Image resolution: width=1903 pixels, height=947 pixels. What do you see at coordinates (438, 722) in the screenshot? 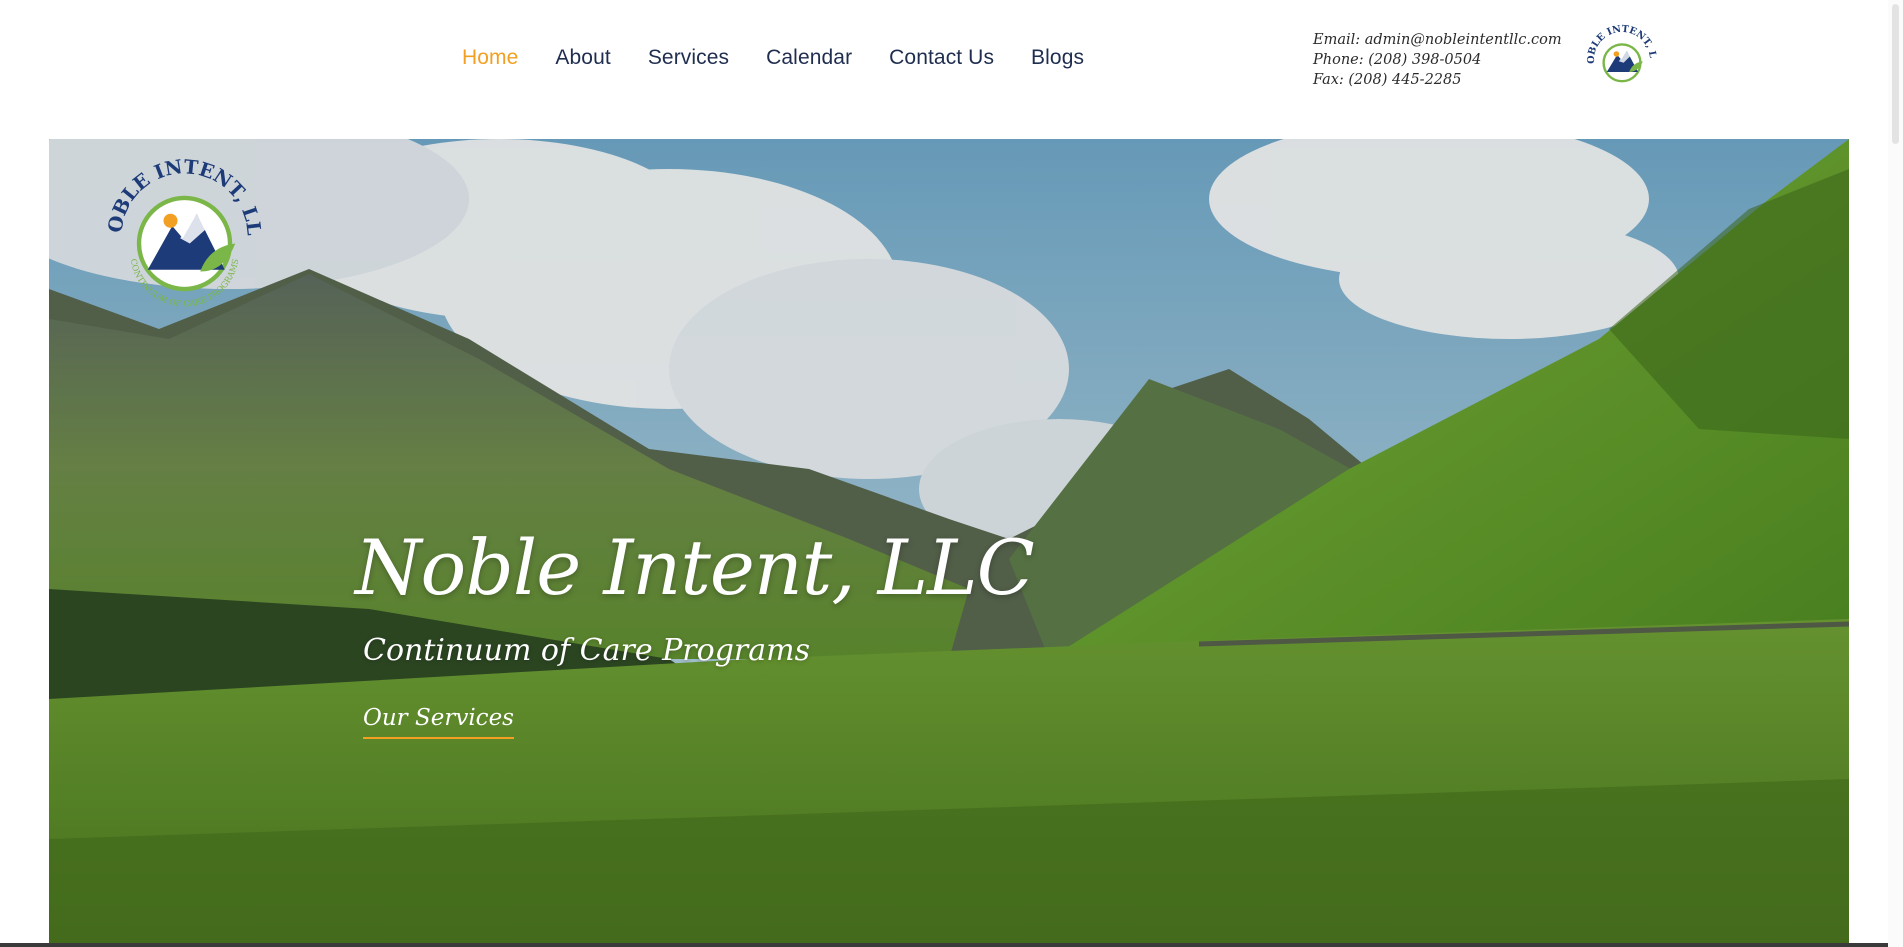
I see `our-services-link: Our Services` at bounding box center [438, 722].